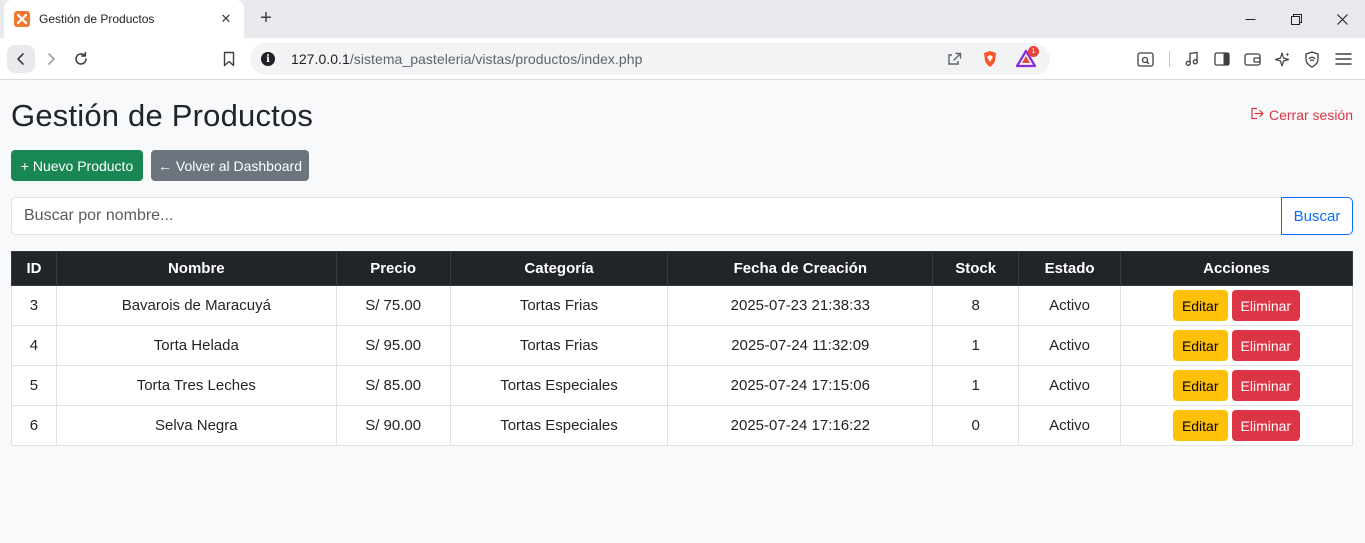 The width and height of the screenshot is (1365, 543). I want to click on cell-precio: S/ 90.00, so click(393, 425).